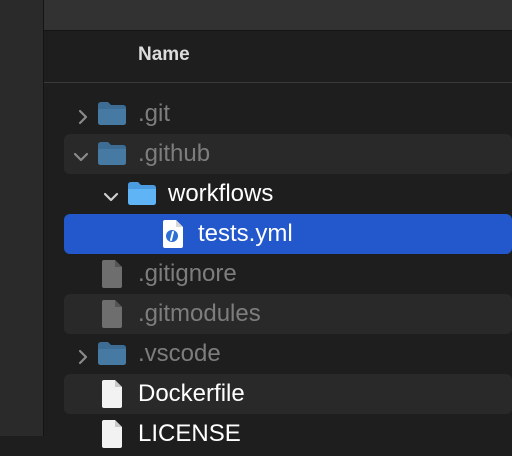  What do you see at coordinates (245, 233) in the screenshot?
I see `file-name: tests.yml` at bounding box center [245, 233].